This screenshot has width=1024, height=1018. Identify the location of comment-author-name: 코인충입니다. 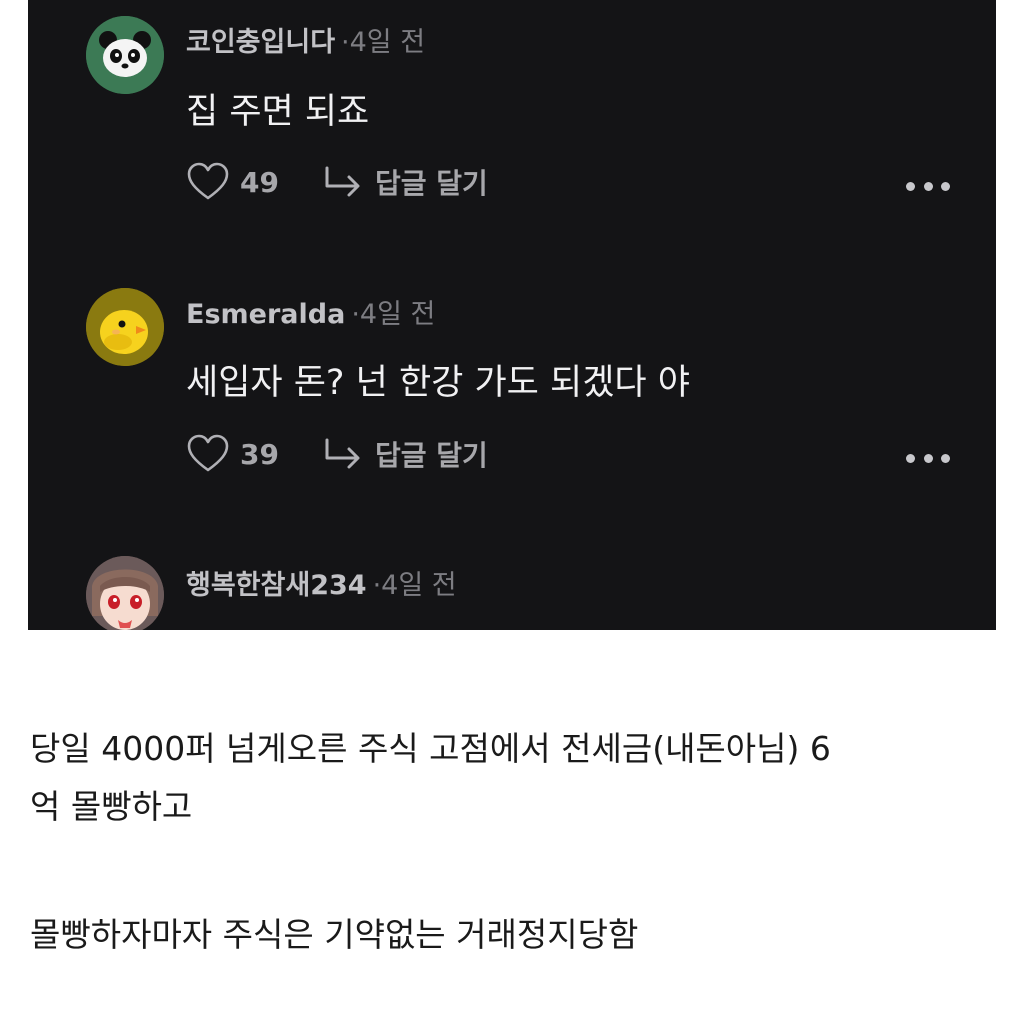
(260, 42).